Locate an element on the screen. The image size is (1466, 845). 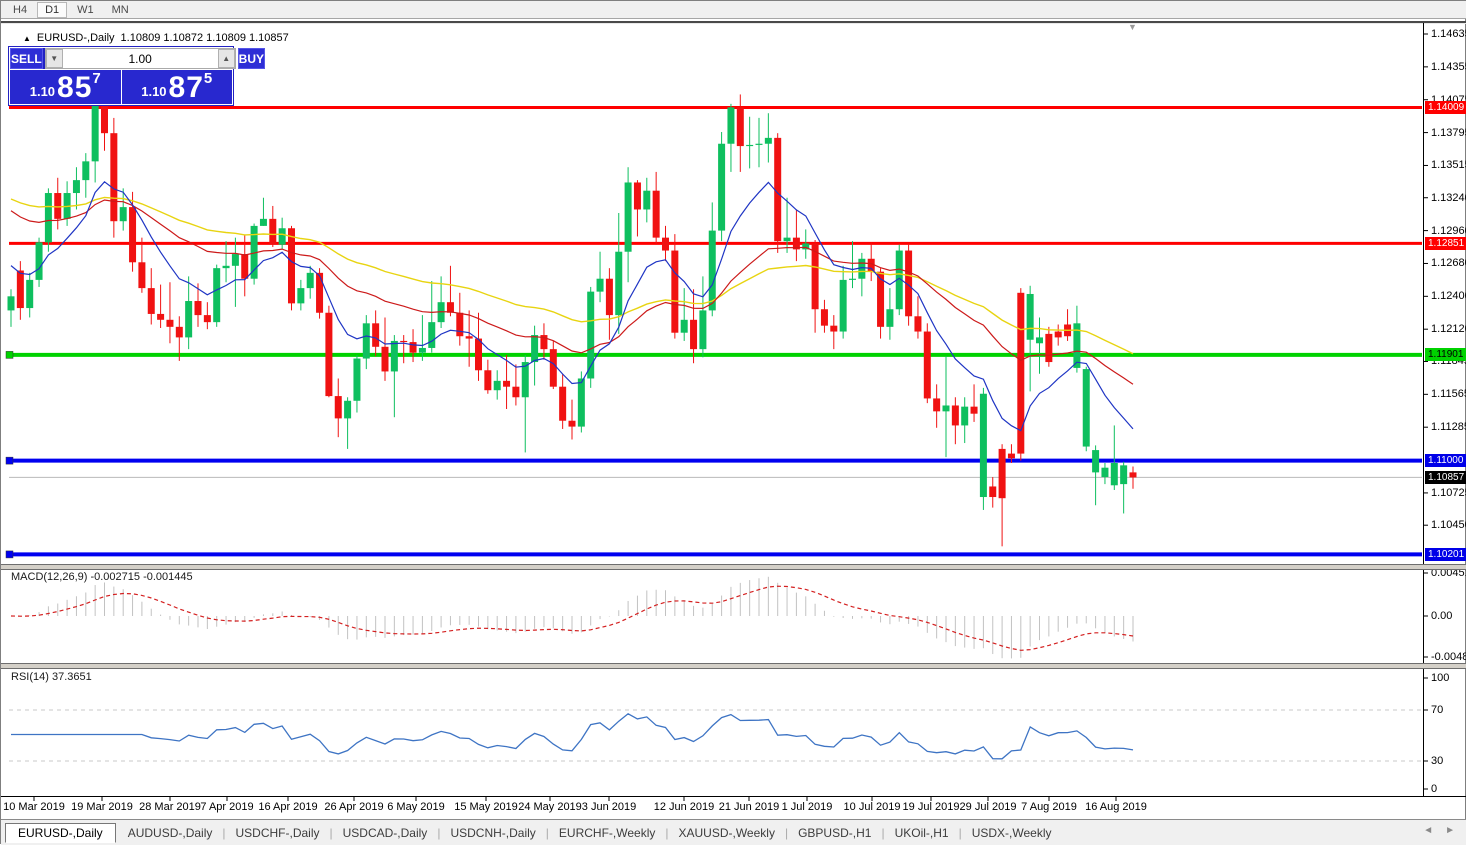
price-tick-label: 1.11285 is located at coordinates (1448, 427).